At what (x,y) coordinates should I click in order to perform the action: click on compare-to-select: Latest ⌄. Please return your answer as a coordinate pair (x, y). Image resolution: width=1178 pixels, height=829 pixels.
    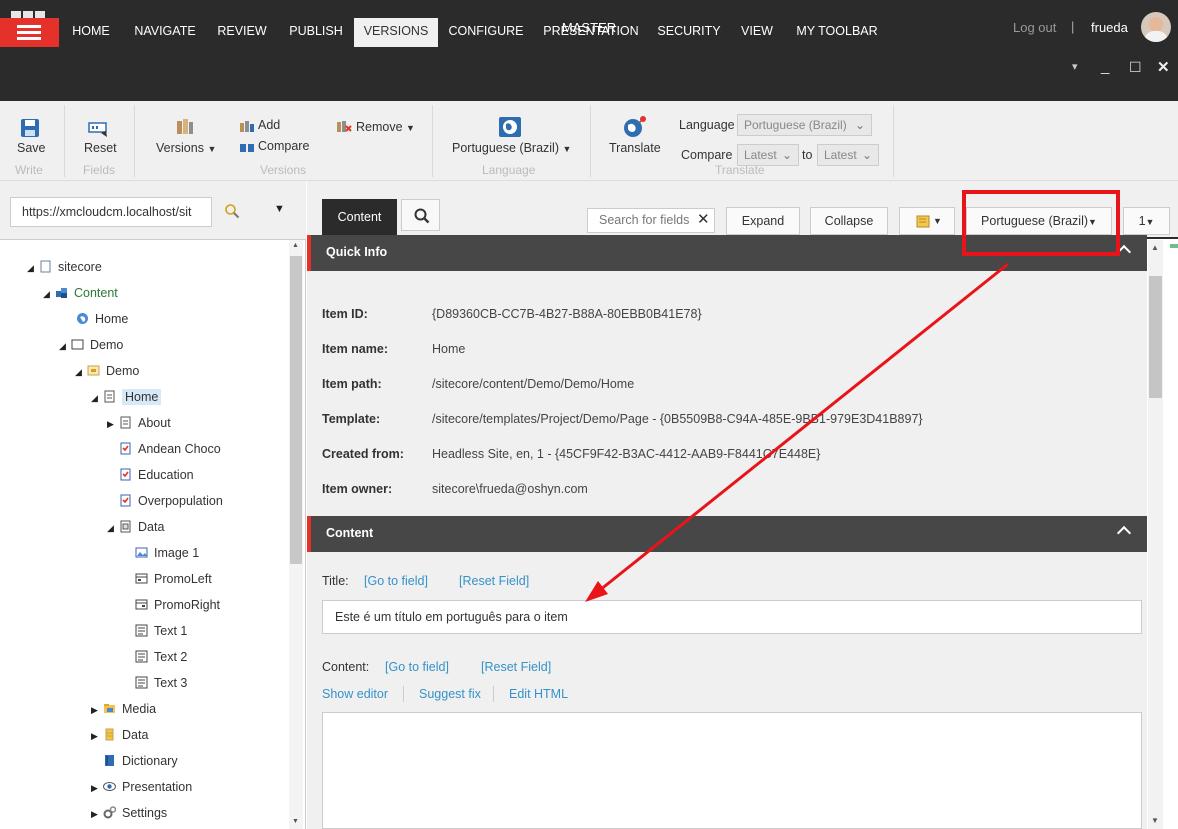
    Looking at the image, I should click on (848, 155).